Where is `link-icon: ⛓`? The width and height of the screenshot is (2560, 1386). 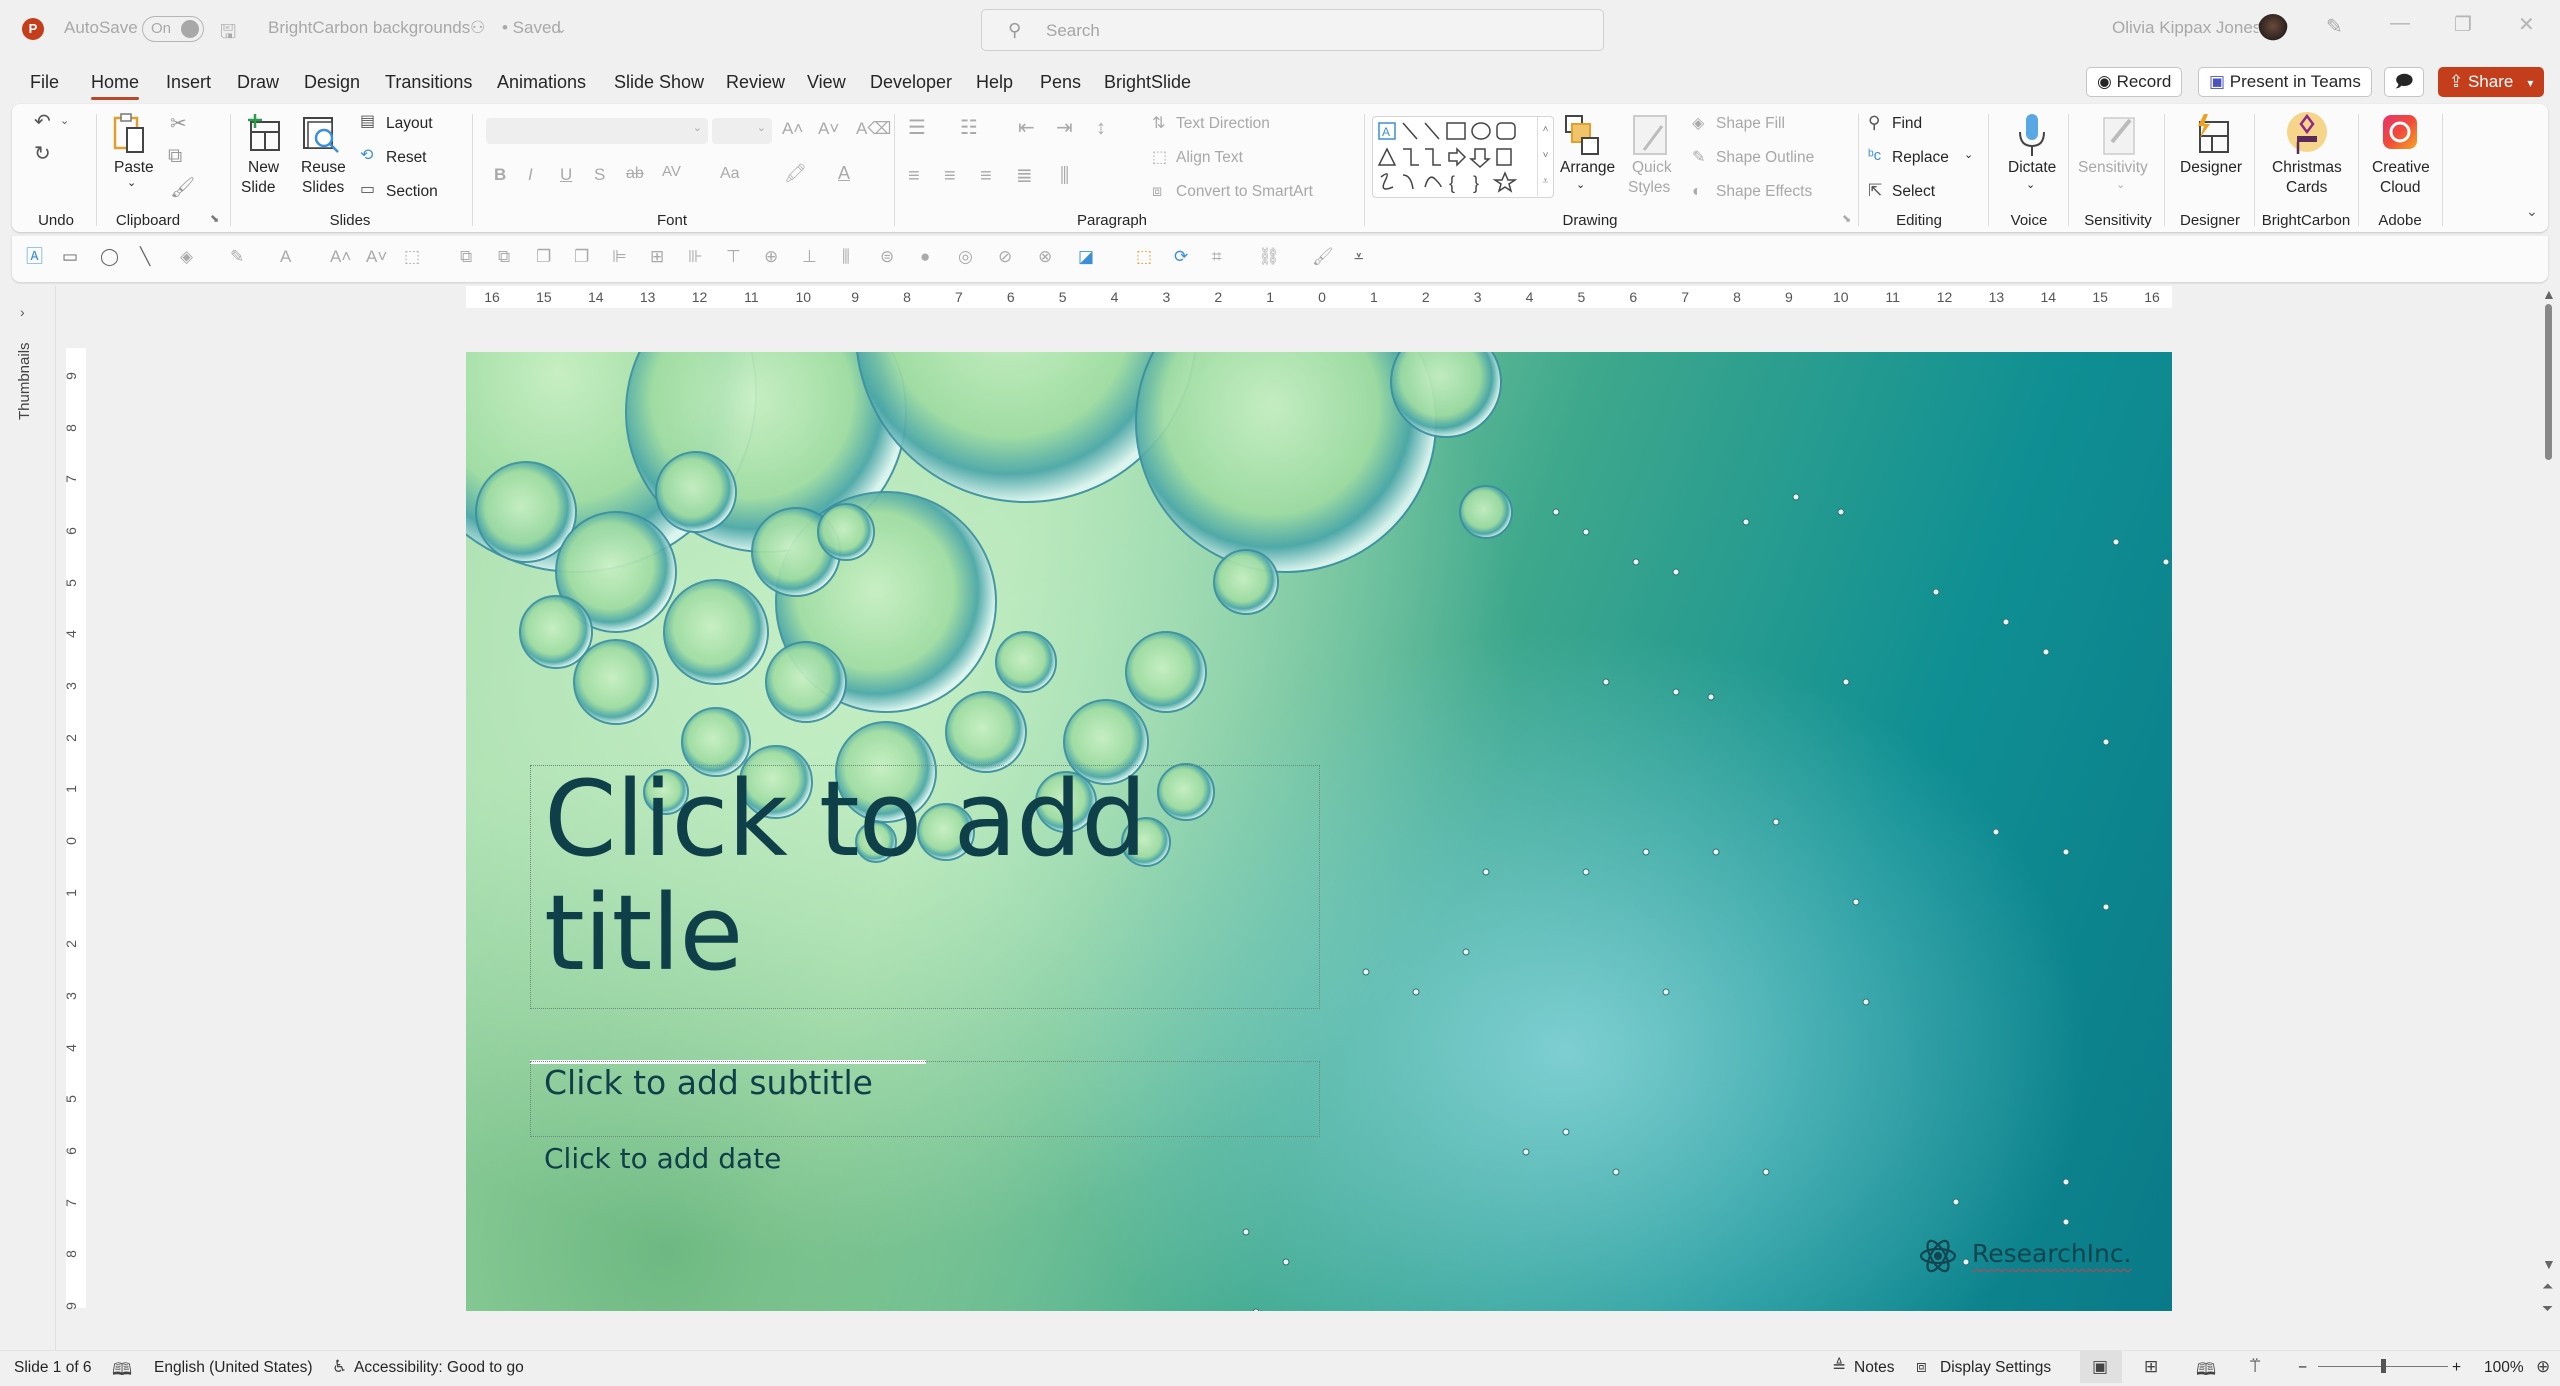
link-icon: ⛓ is located at coordinates (1269, 256).